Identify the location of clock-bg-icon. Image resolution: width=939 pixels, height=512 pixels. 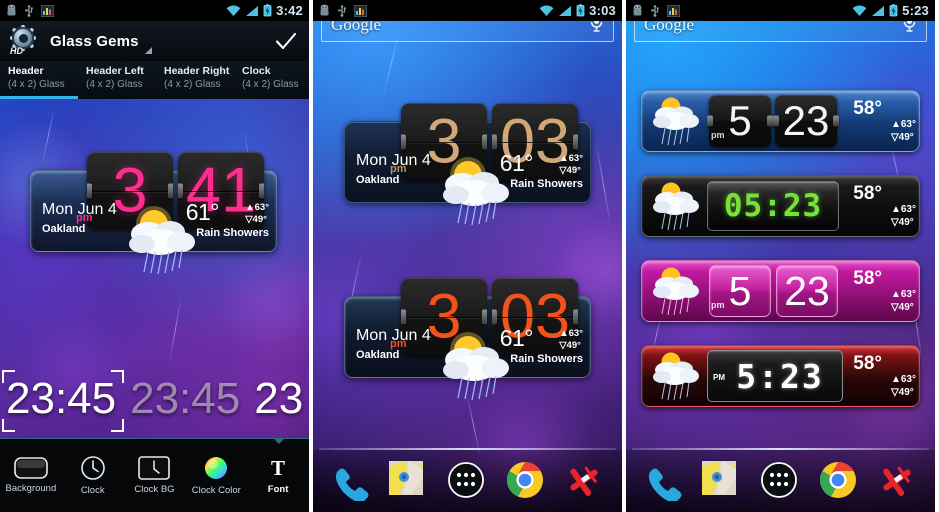
(154, 468).